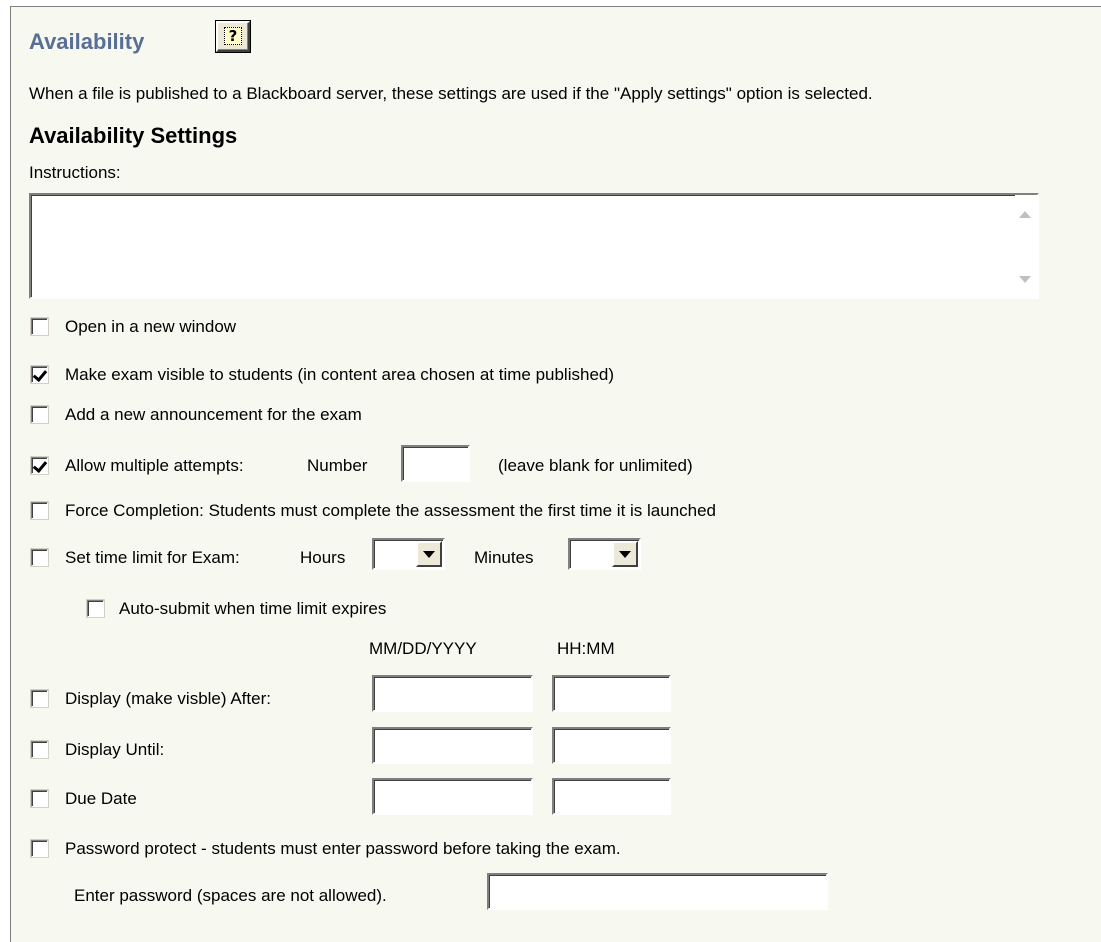 The width and height of the screenshot is (1101, 942). What do you see at coordinates (452, 796) in the screenshot?
I see `due-date-date-input` at bounding box center [452, 796].